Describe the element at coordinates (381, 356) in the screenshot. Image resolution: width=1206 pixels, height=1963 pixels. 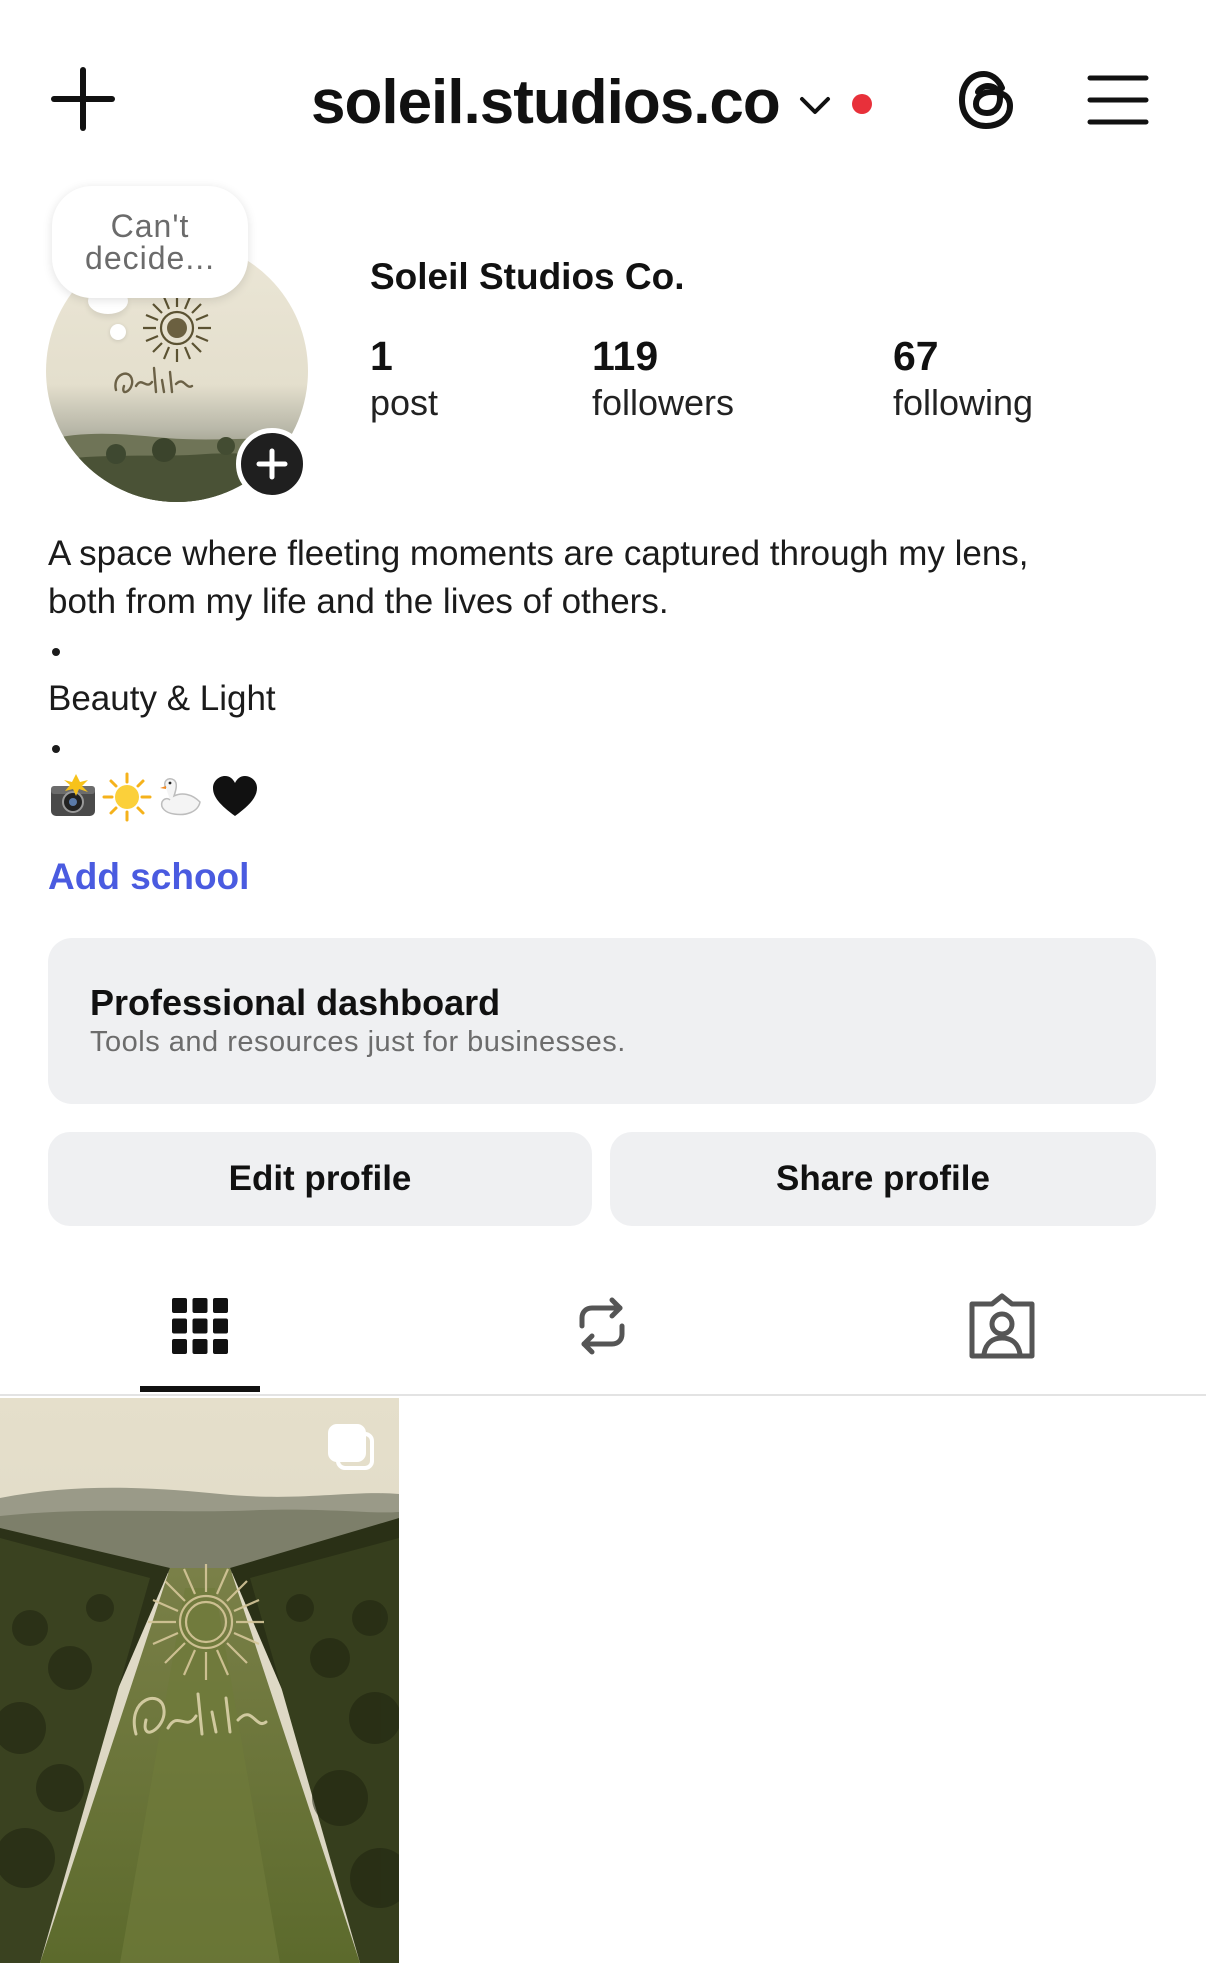
I see `posts-count: 1` at that location.